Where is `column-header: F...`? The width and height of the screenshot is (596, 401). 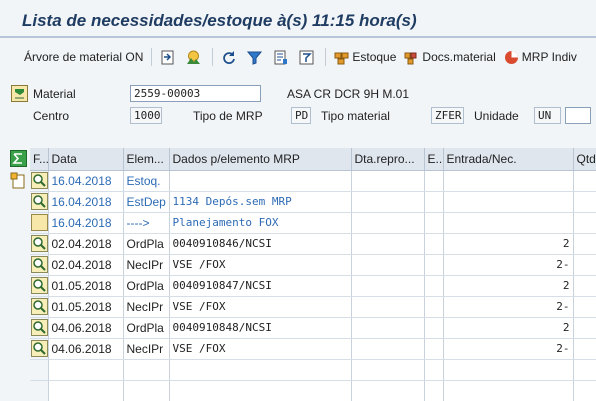
column-header: F... is located at coordinates (39, 159).